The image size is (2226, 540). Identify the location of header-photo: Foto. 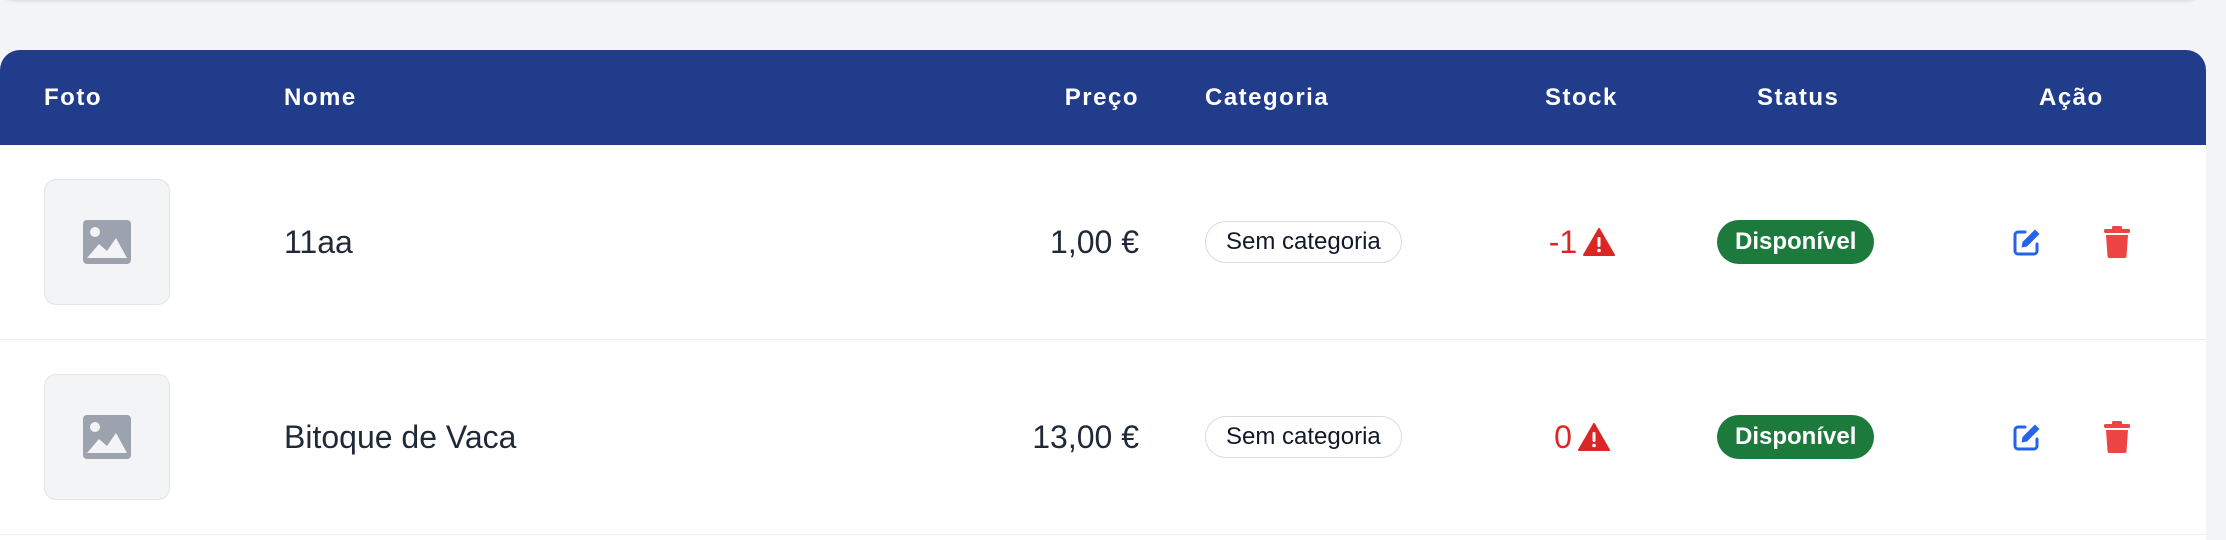
(73, 97).